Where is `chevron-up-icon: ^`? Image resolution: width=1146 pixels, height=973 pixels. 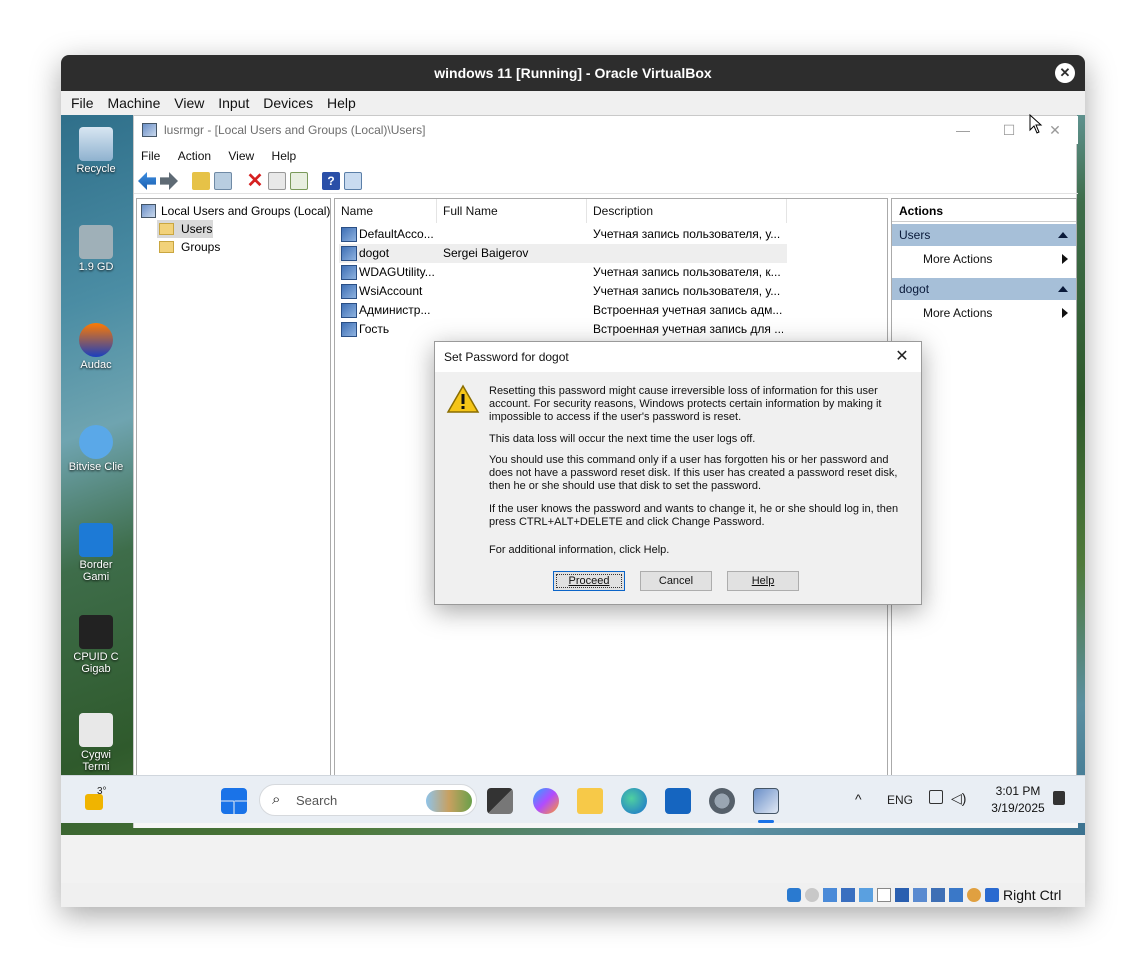
chevron-up-icon: ^ is located at coordinates (858, 799).